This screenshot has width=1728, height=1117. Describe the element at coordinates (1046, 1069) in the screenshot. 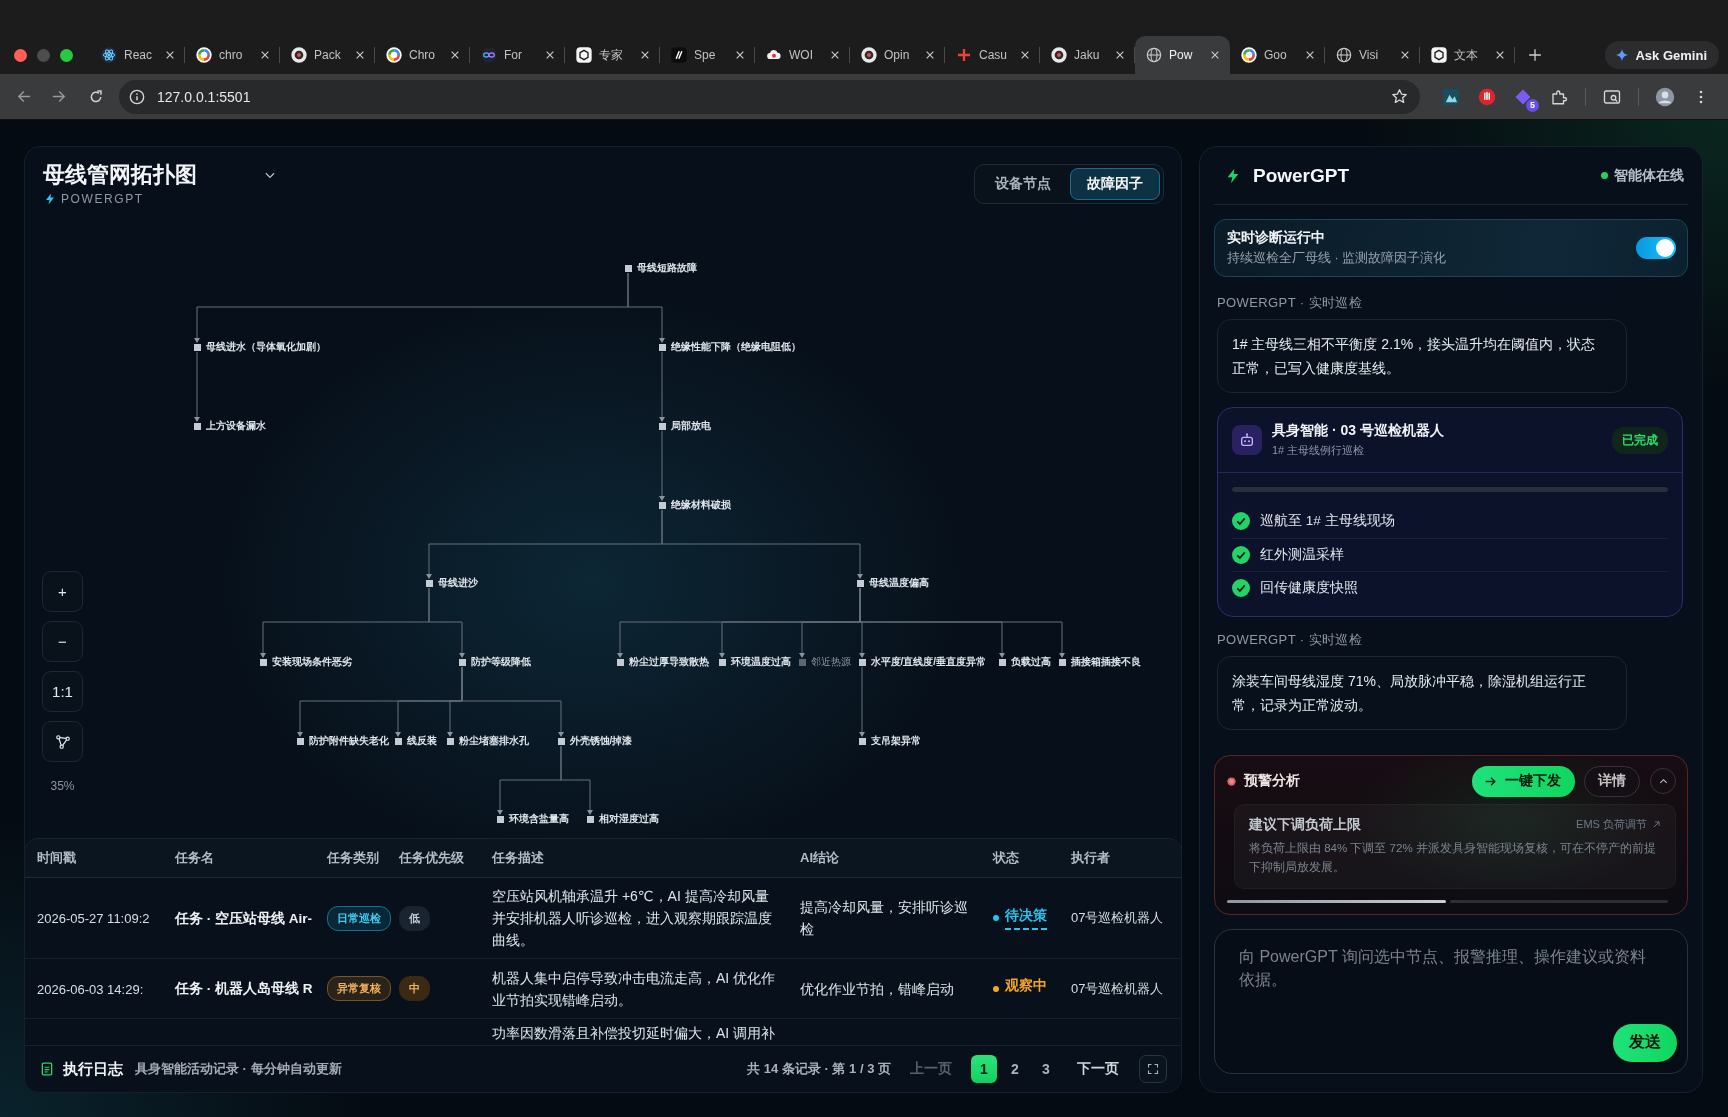

I see `page-button: 3` at that location.